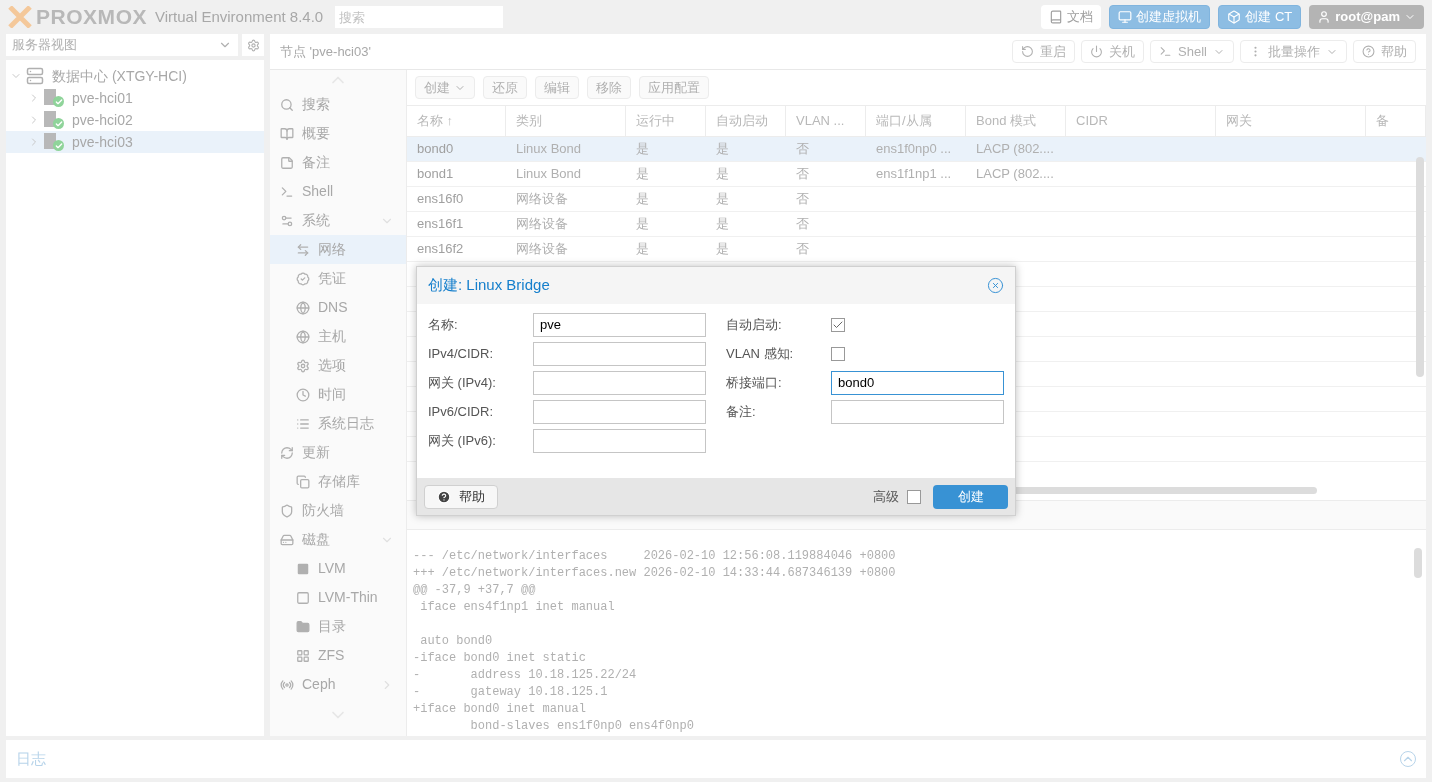 This screenshot has height=782, width=1432. What do you see at coordinates (303, 365) in the screenshot?
I see `gear-icon` at bounding box center [303, 365].